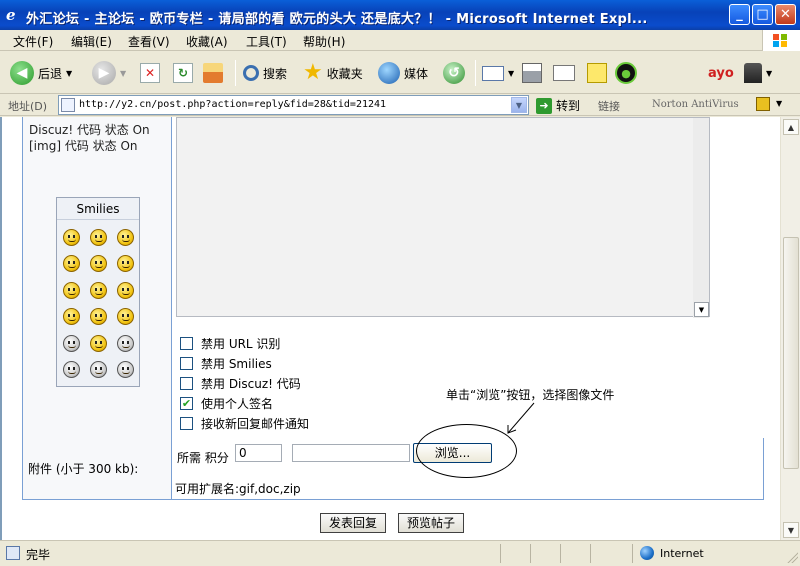  I want to click on scrollbar-thumb, so click(791, 353).